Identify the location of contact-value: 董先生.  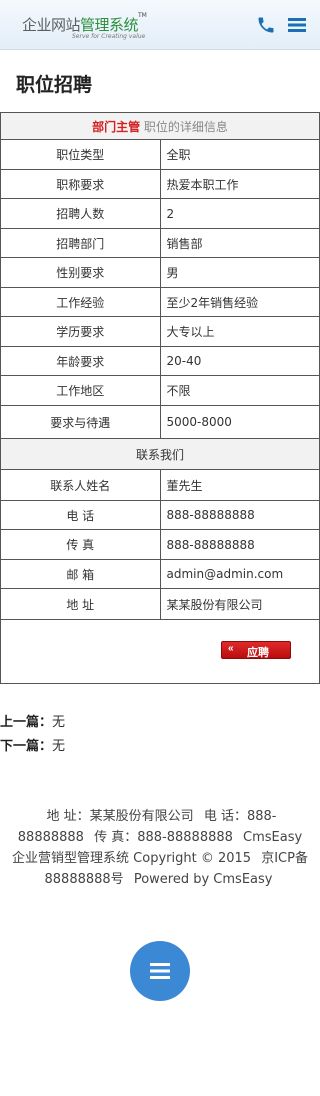
(239, 485).